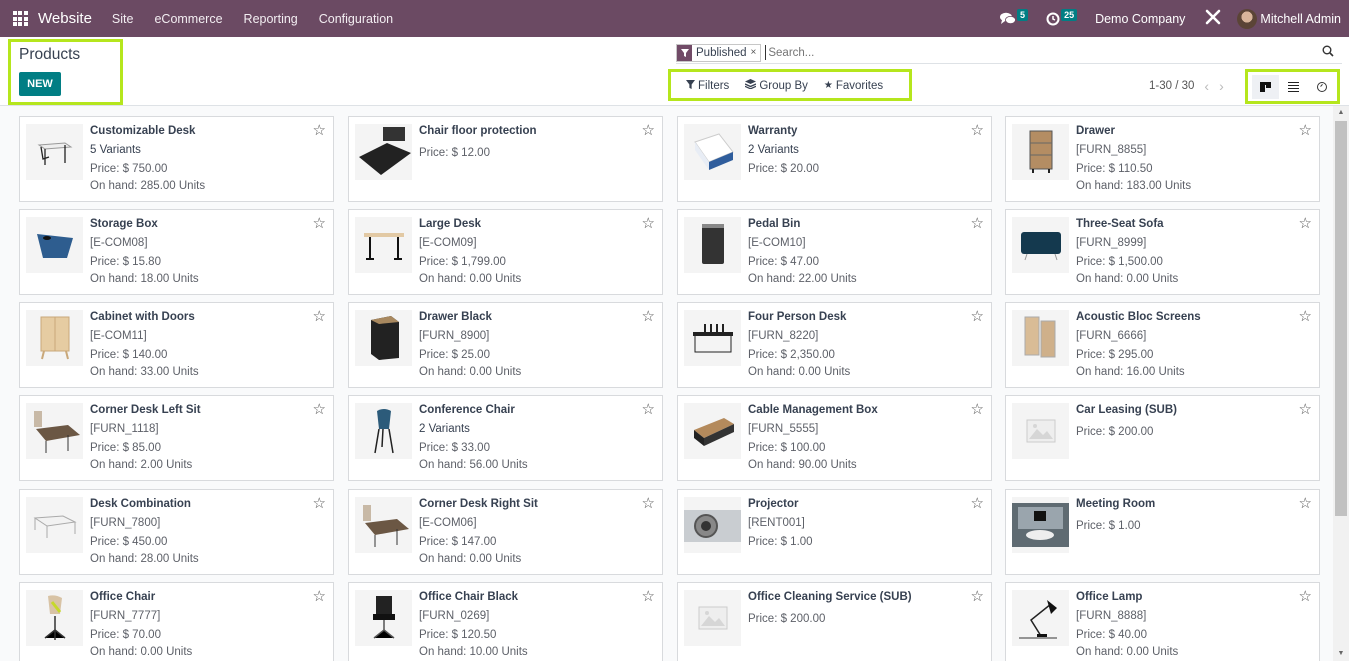 The height and width of the screenshot is (661, 1349). Describe the element at coordinates (783, 262) in the screenshot. I see `product-price: Price: $ 47.00` at that location.